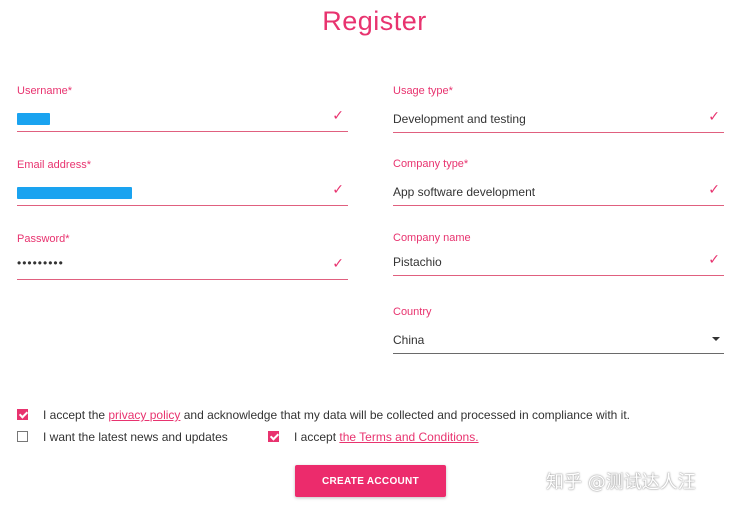 Image resolution: width=749 pixels, height=511 pixels. I want to click on password-input: ••••••••• ✓, so click(182, 267).